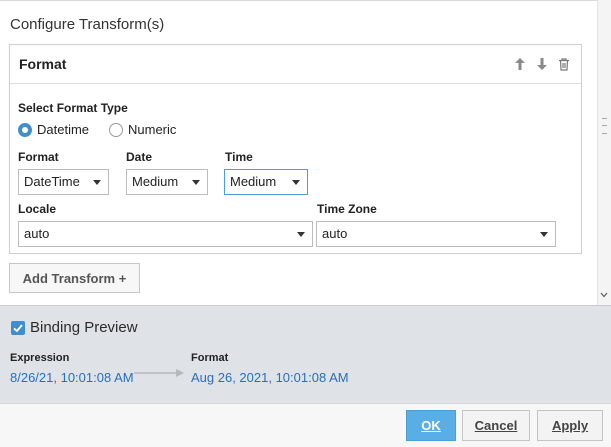 The image size is (611, 447). Describe the element at coordinates (160, 374) in the screenshot. I see `arrow-right-icon` at that location.